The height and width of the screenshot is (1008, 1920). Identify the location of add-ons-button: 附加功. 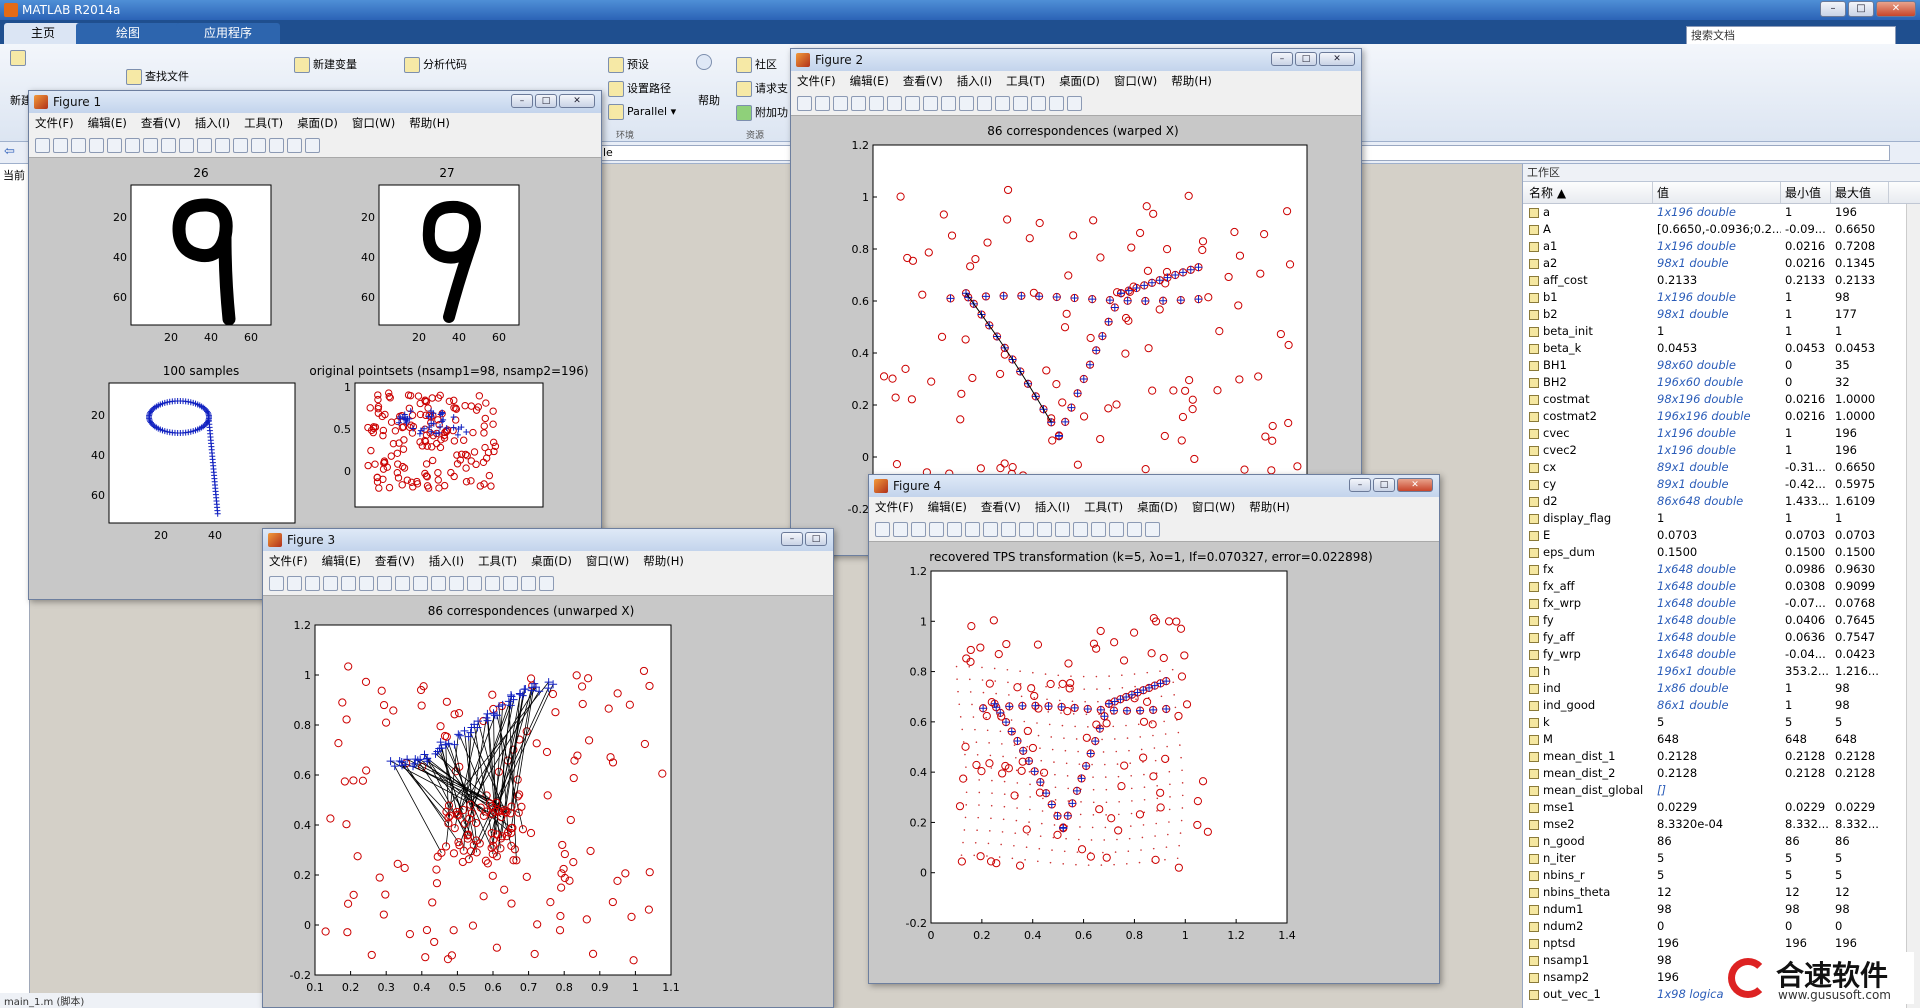
(762, 112).